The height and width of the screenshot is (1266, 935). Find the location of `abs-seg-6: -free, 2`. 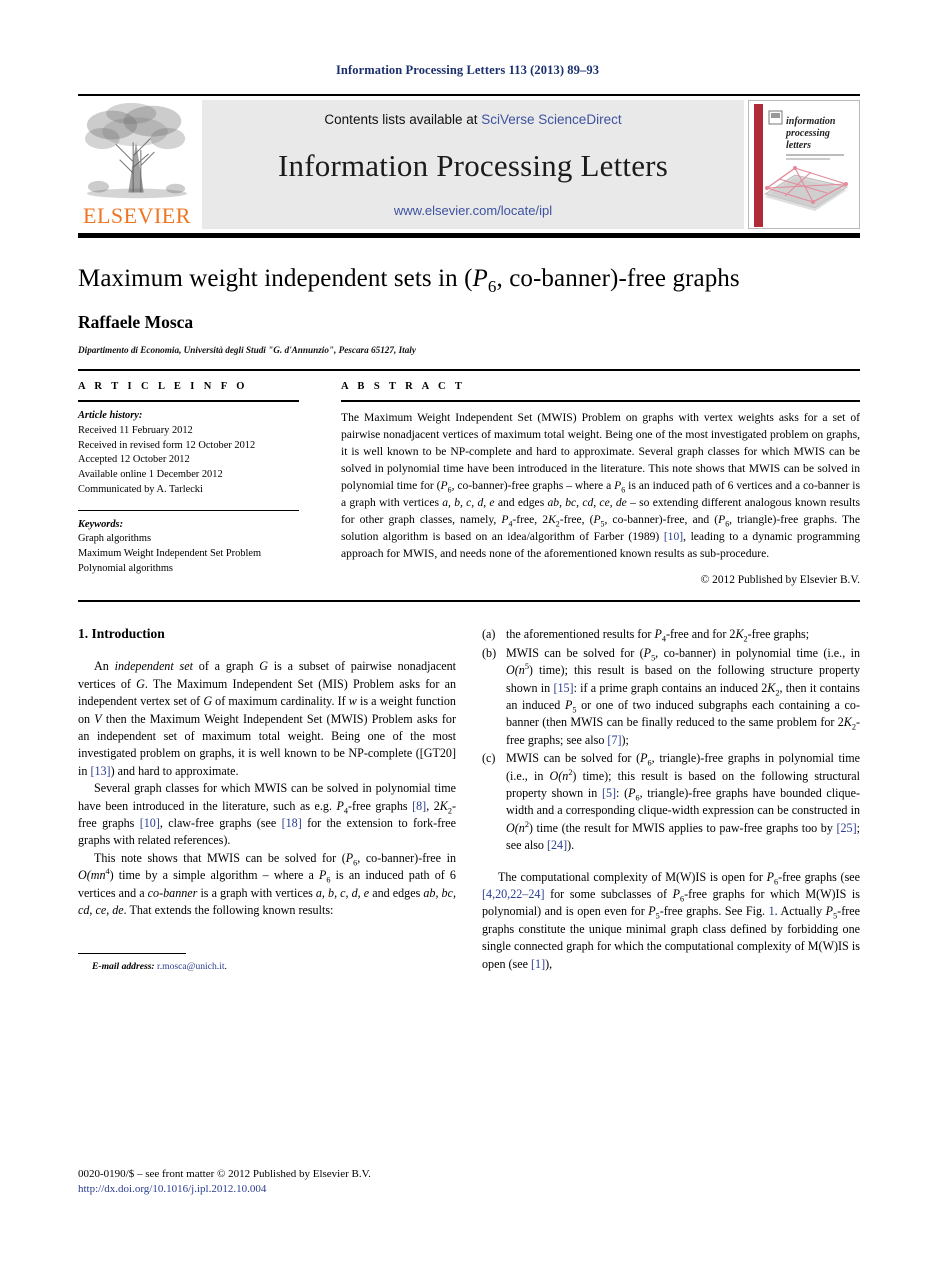

abs-seg-6: -free, 2 is located at coordinates (530, 520).